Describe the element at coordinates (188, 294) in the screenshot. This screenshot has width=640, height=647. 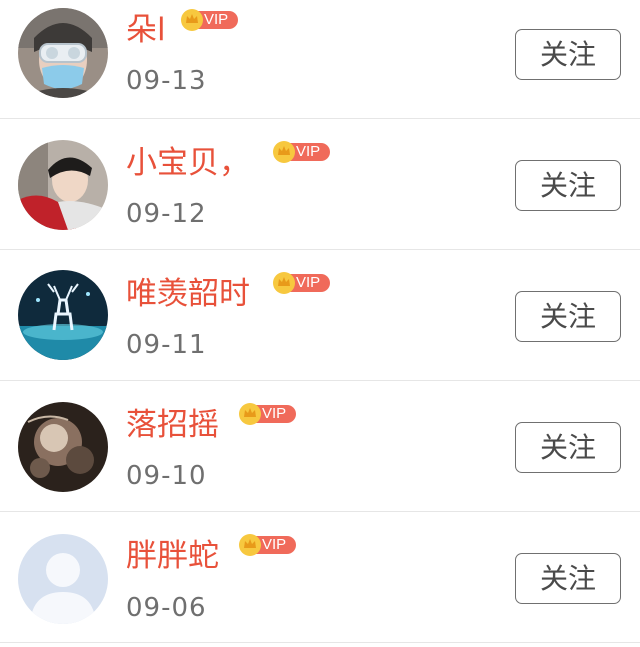
I see `username: 唯羡韶时` at that location.